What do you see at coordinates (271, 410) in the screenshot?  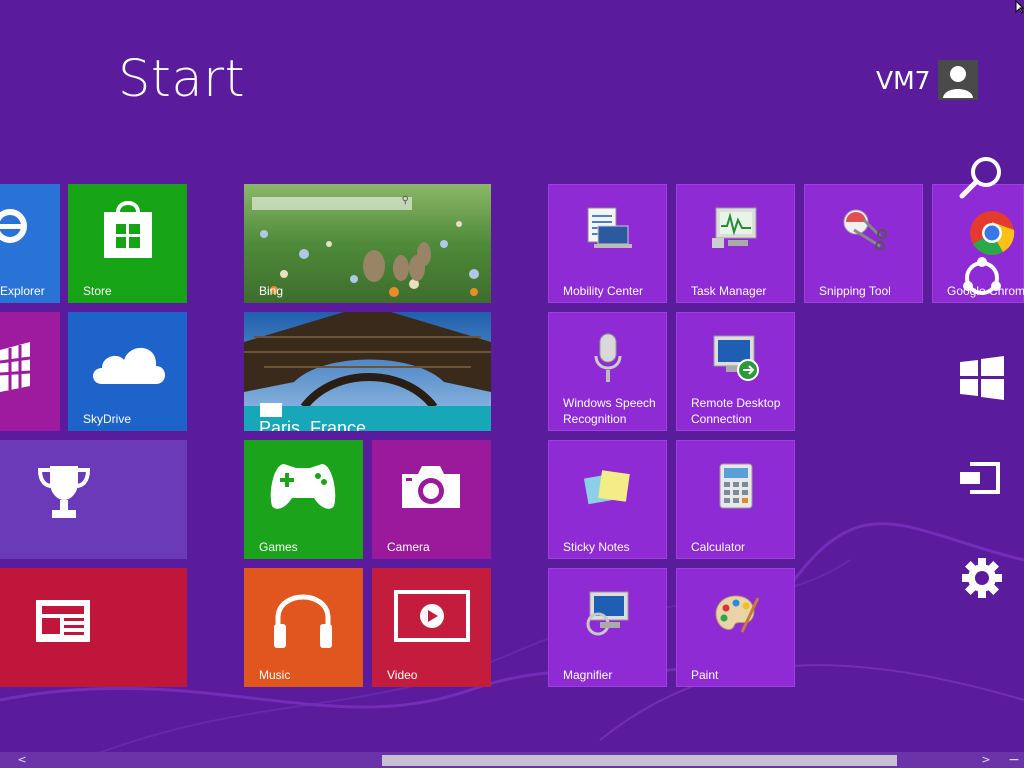 I see `suitcase-icon` at bounding box center [271, 410].